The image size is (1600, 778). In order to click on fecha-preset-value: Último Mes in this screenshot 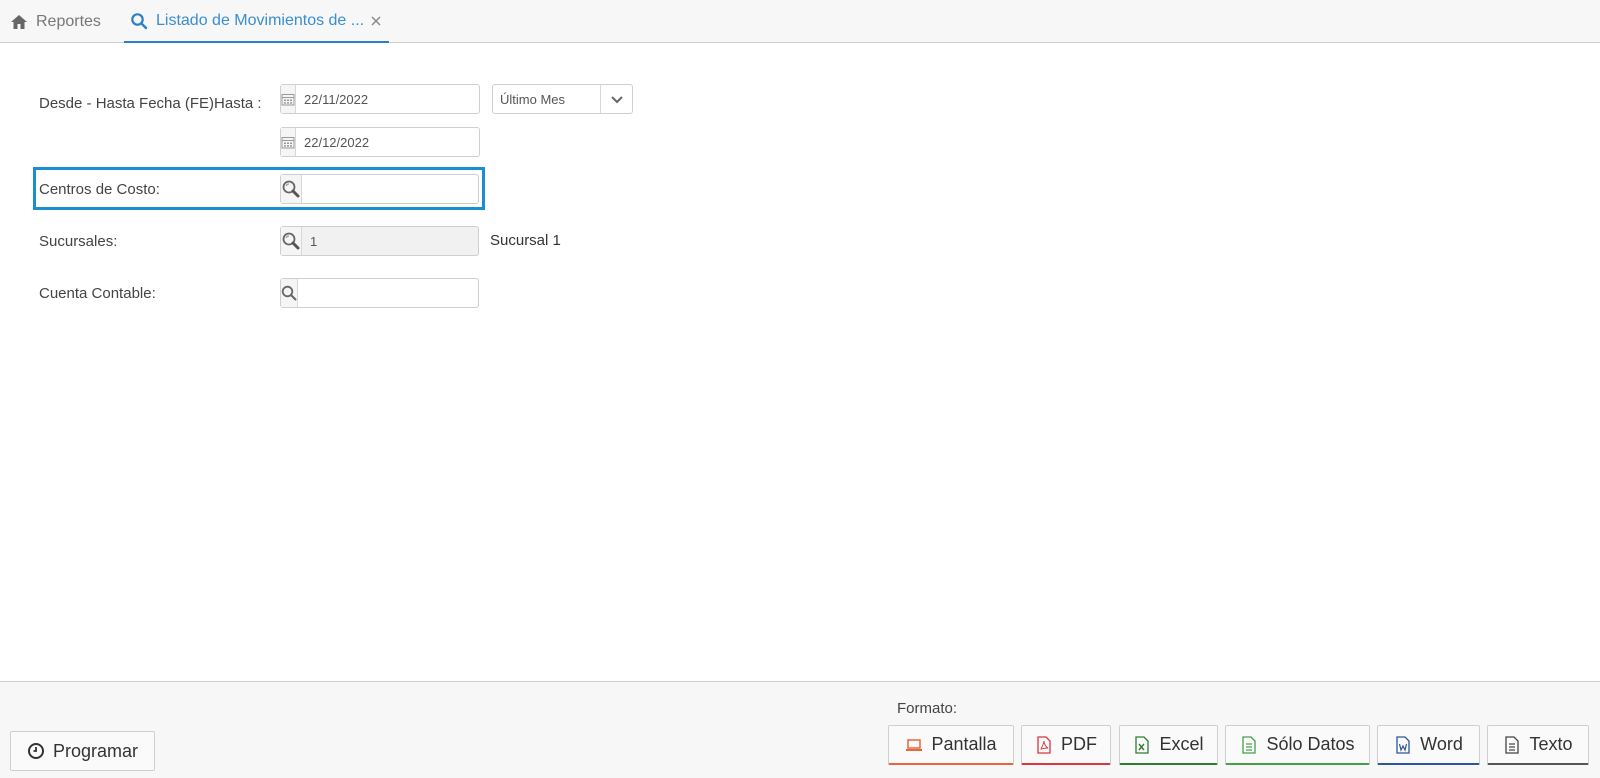, I will do `click(533, 99)`.